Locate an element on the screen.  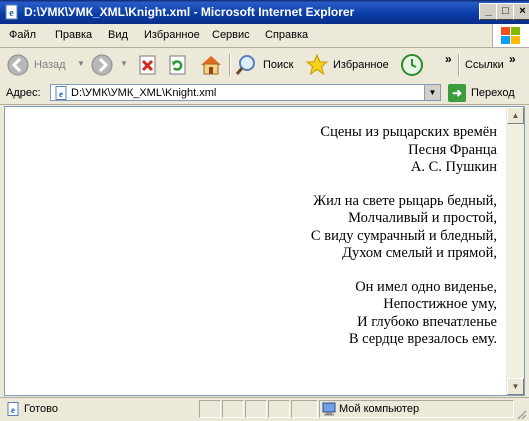
status-bar: e Готово Мой компьютер is located at coordinates (264, 409).